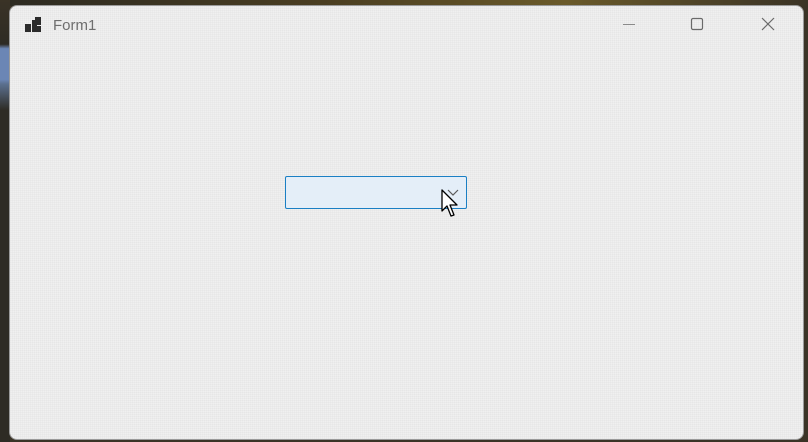 Image resolution: width=808 pixels, height=442 pixels. I want to click on window-title: Form1, so click(75, 25).